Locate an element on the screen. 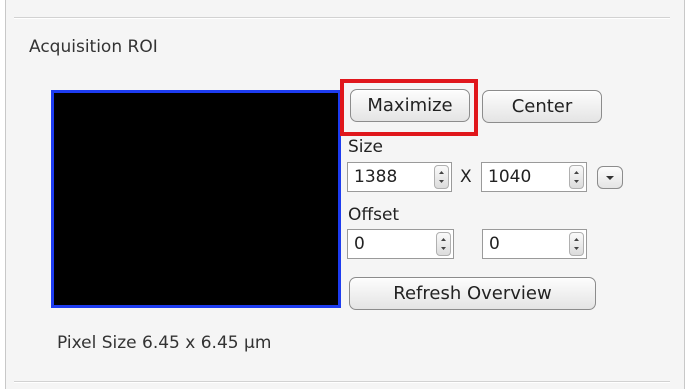  size-width-value: 1388 is located at coordinates (376, 177).